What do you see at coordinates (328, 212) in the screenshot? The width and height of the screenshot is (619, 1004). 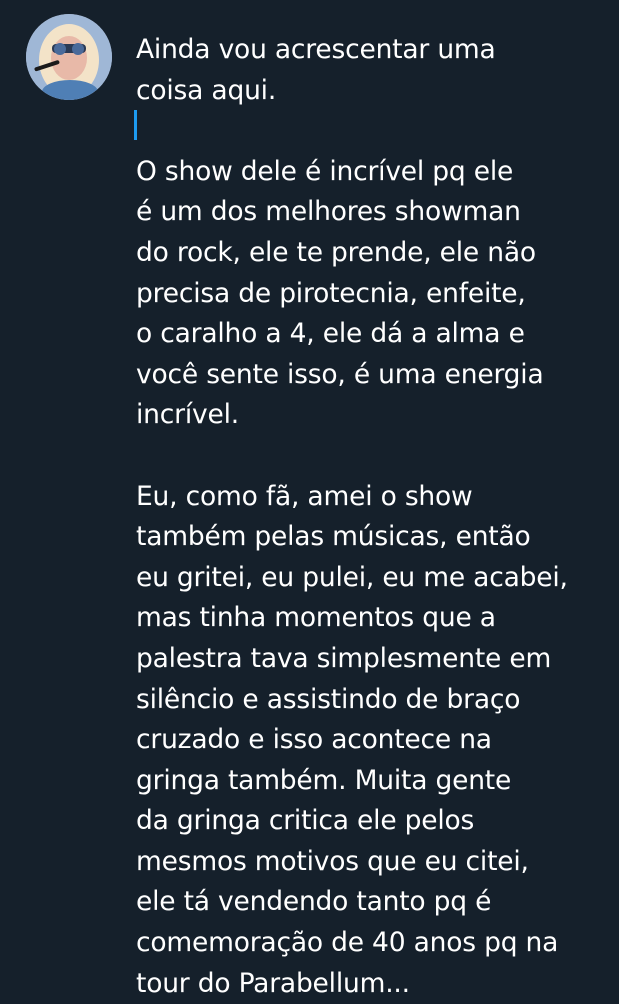 I see `text-line: é um dos melhores showman` at bounding box center [328, 212].